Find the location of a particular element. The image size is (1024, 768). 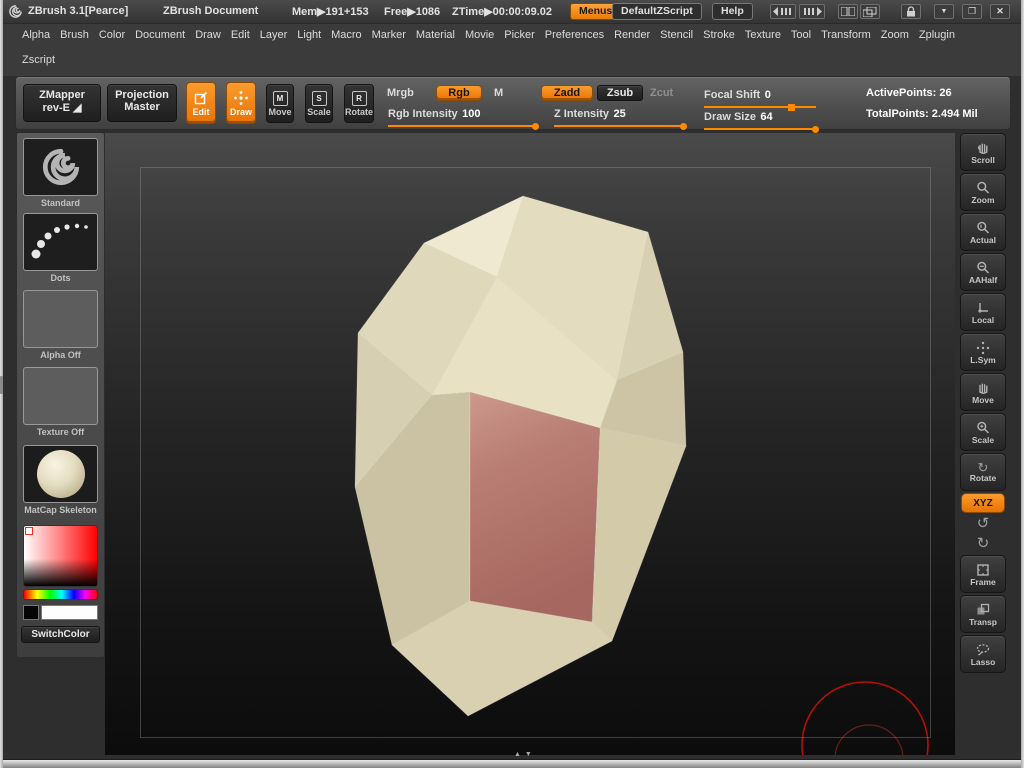

lasso-label: Lasso is located at coordinates (983, 661).